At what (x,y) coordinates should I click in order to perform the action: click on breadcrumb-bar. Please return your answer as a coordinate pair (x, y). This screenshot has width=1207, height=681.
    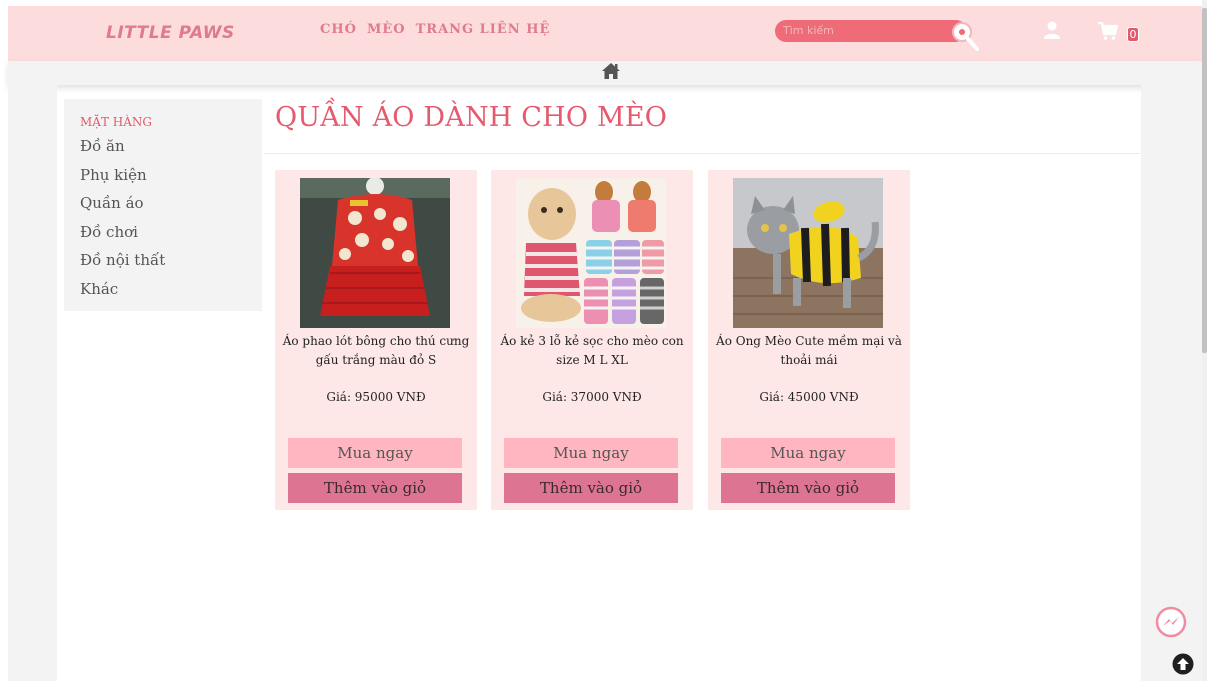
    Looking at the image, I should click on (605, 73).